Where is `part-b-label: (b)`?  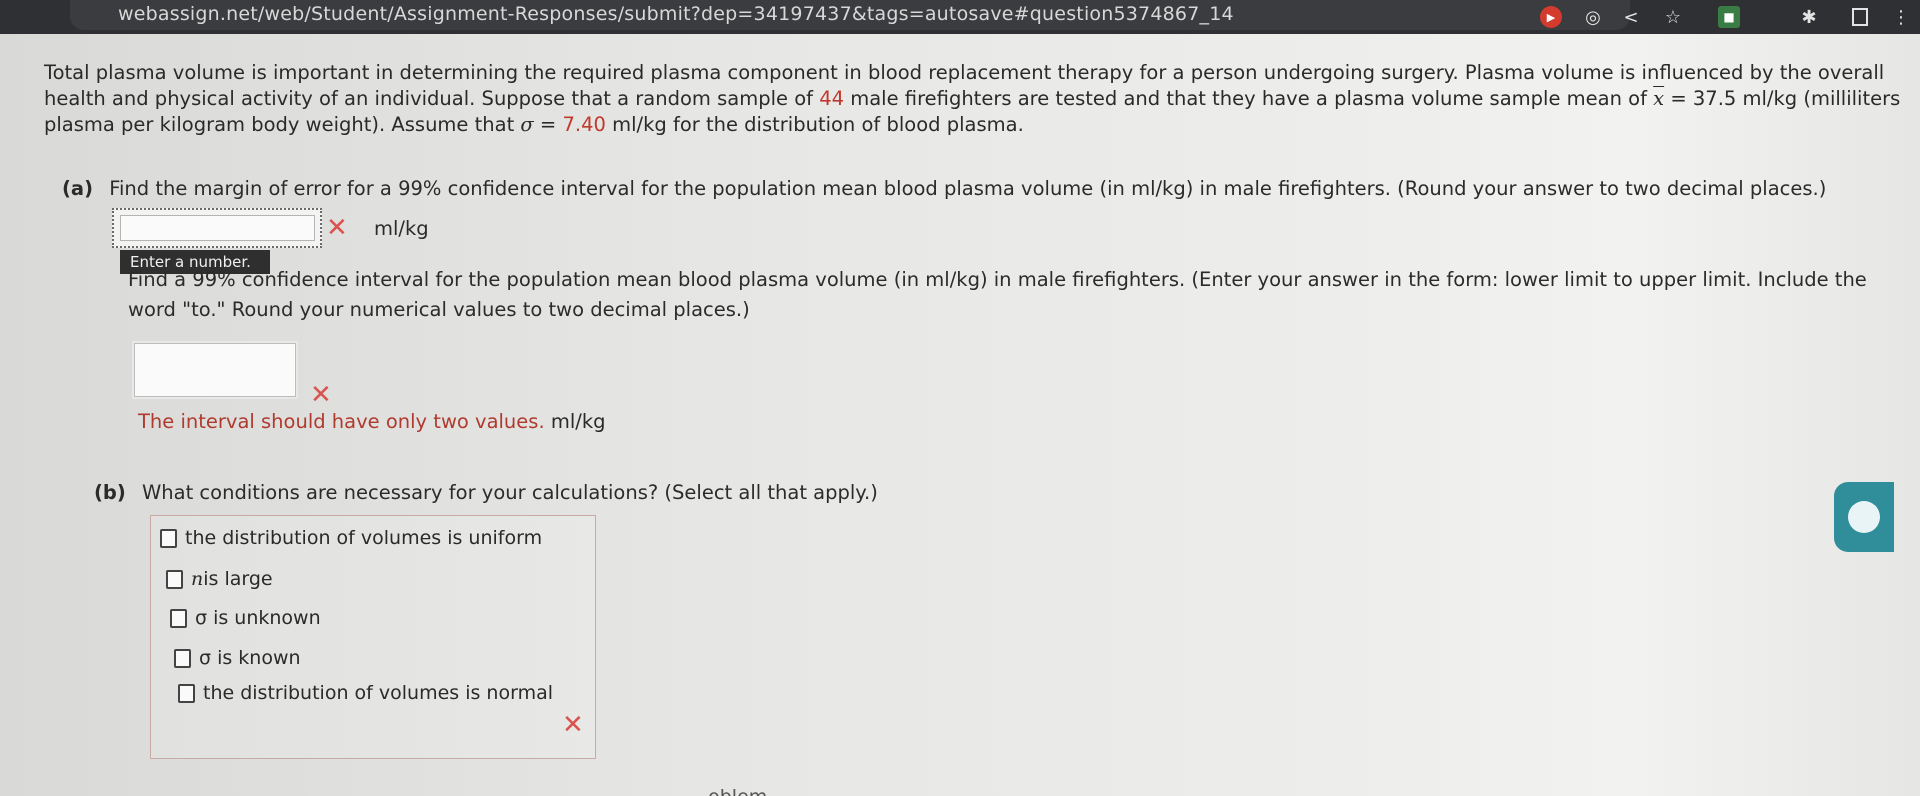 part-b-label: (b) is located at coordinates (110, 492).